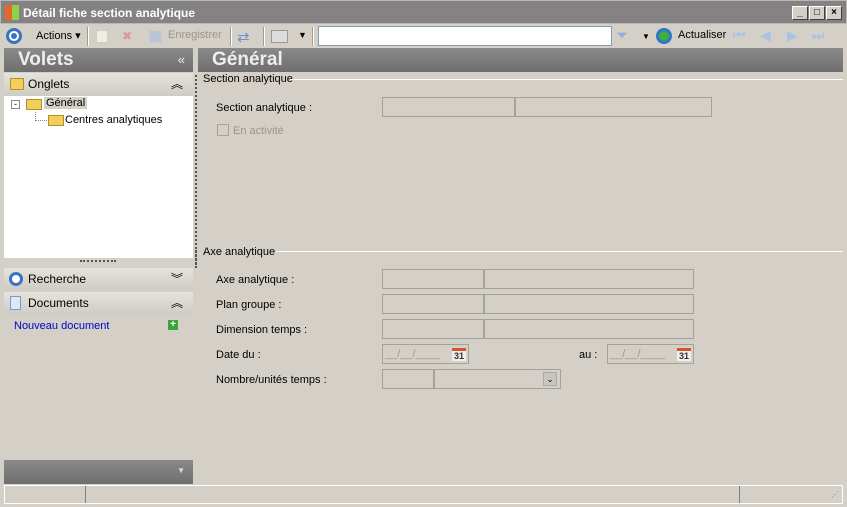  Describe the element at coordinates (433, 279) in the screenshot. I see `axe-code-field` at that location.